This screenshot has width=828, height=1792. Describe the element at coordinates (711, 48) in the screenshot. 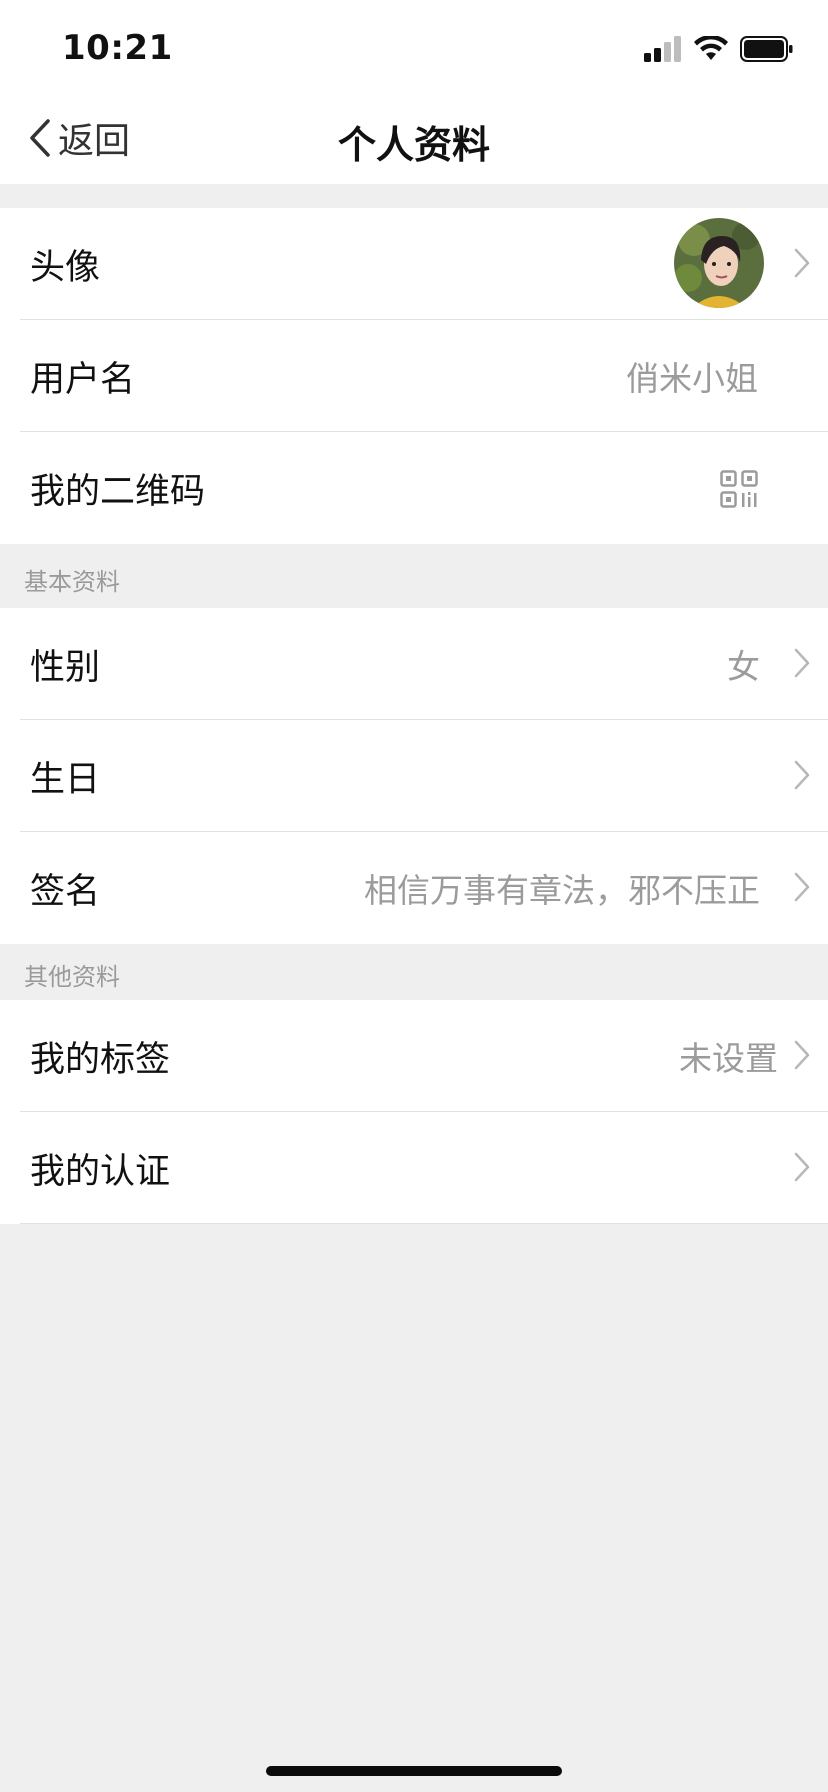

I see `wifi-icon` at that location.